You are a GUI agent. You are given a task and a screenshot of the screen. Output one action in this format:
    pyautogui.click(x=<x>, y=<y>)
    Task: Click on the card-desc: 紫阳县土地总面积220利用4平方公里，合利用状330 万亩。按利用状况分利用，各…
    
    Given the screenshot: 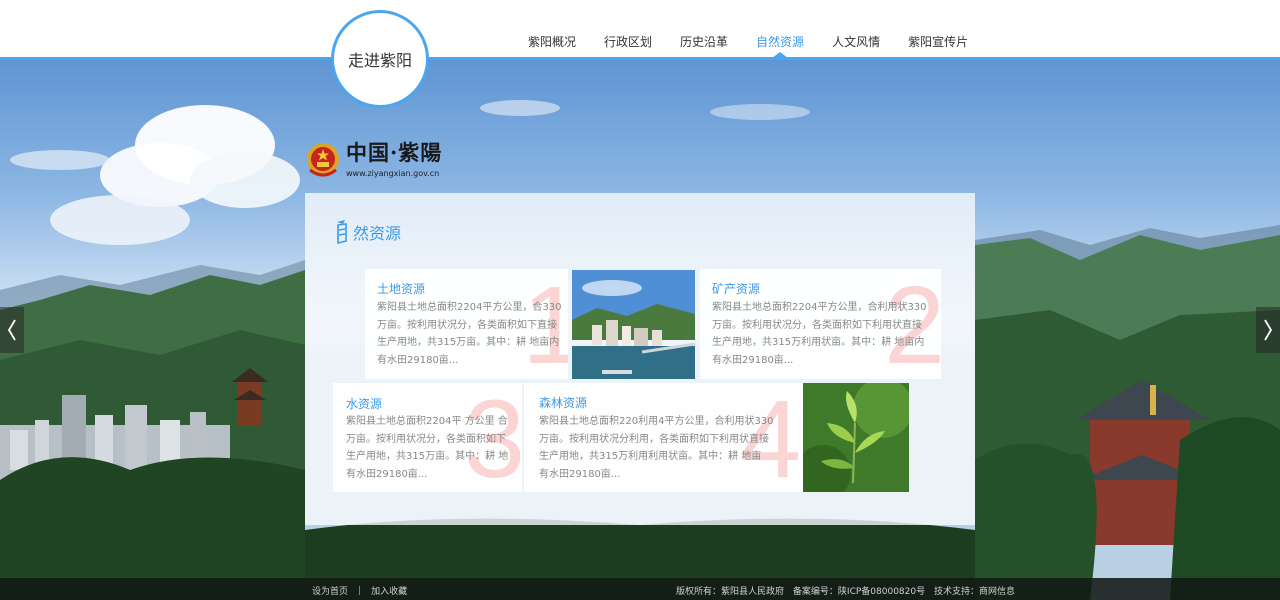 What is the action you would take?
    pyautogui.click(x=656, y=448)
    